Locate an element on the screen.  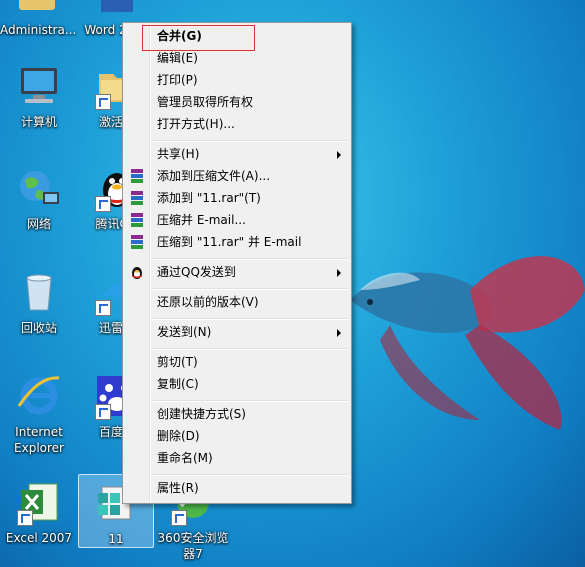
word-icon is located at coordinates (117, 9).